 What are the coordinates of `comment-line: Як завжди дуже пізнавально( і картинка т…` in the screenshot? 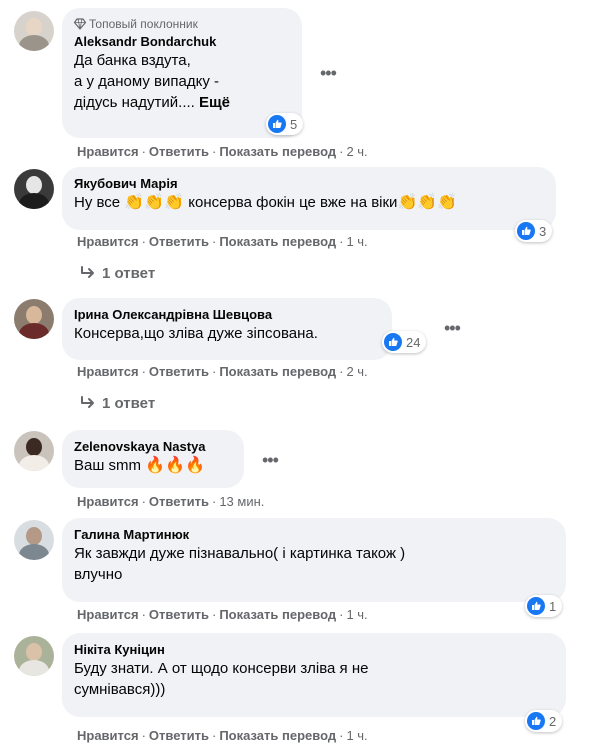 It's located at (240, 553).